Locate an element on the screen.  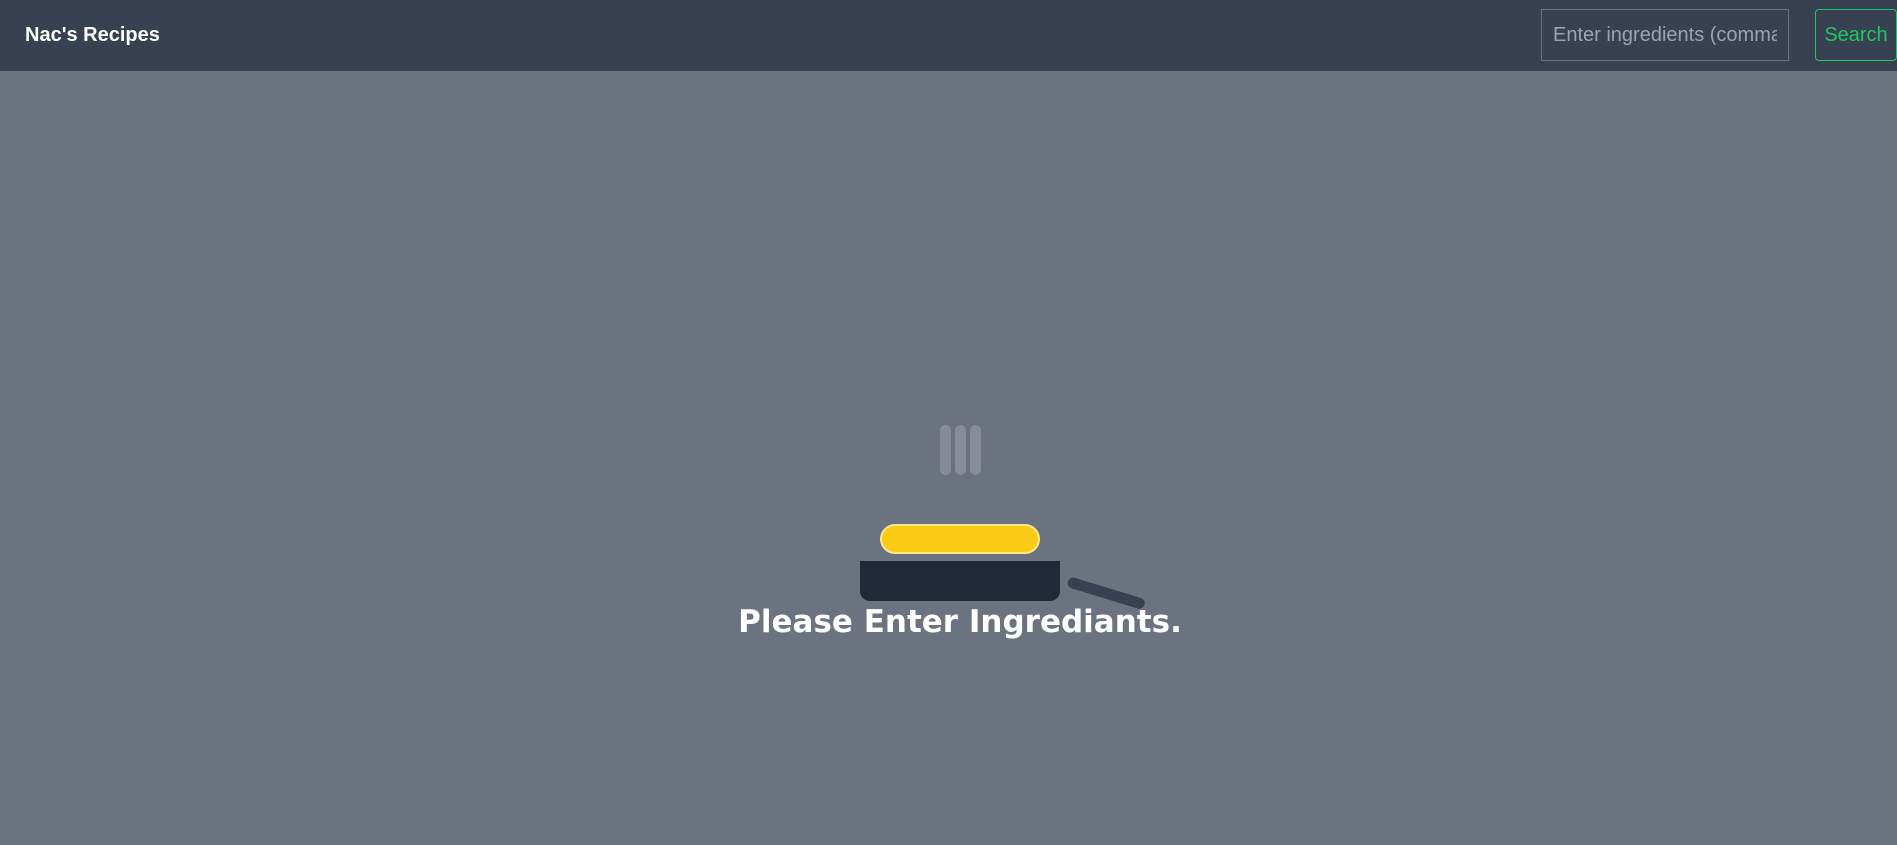
food-icon is located at coordinates (960, 539).